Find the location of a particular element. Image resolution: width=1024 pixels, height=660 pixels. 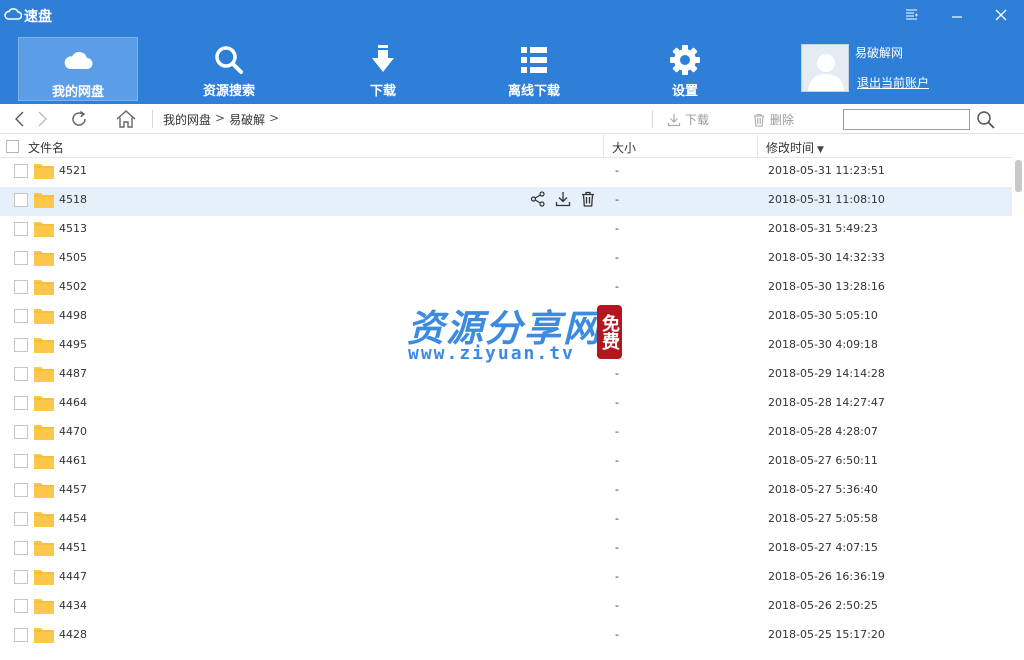

nav-resource-search: 资源搜索 is located at coordinates (229, 69).